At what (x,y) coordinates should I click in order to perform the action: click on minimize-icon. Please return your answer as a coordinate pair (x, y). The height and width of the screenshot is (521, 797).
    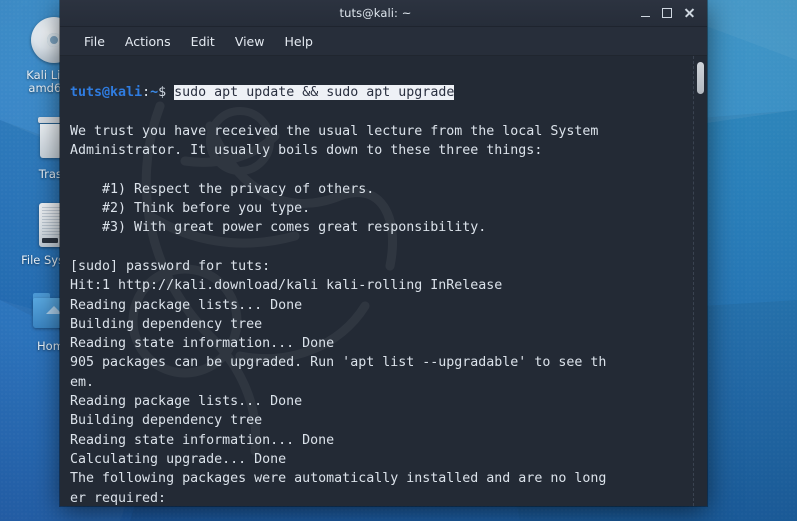
    Looking at the image, I should click on (645, 16).